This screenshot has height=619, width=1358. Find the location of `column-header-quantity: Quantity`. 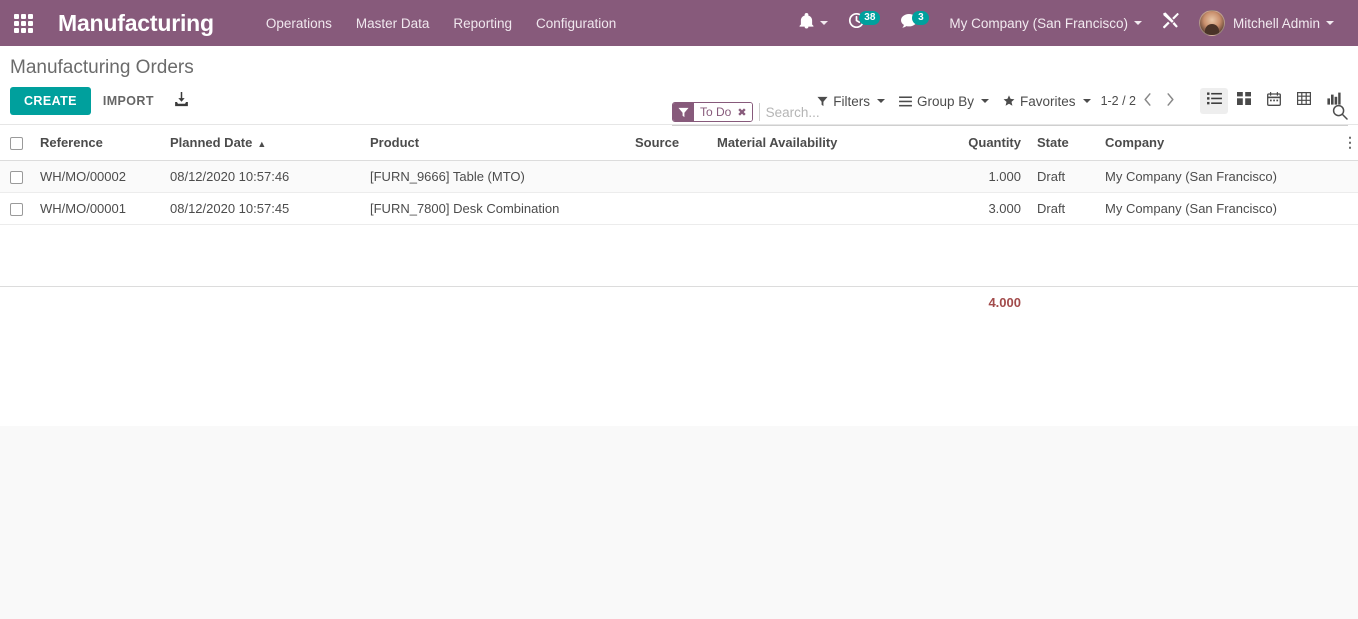

column-header-quantity: Quantity is located at coordinates (984, 143).